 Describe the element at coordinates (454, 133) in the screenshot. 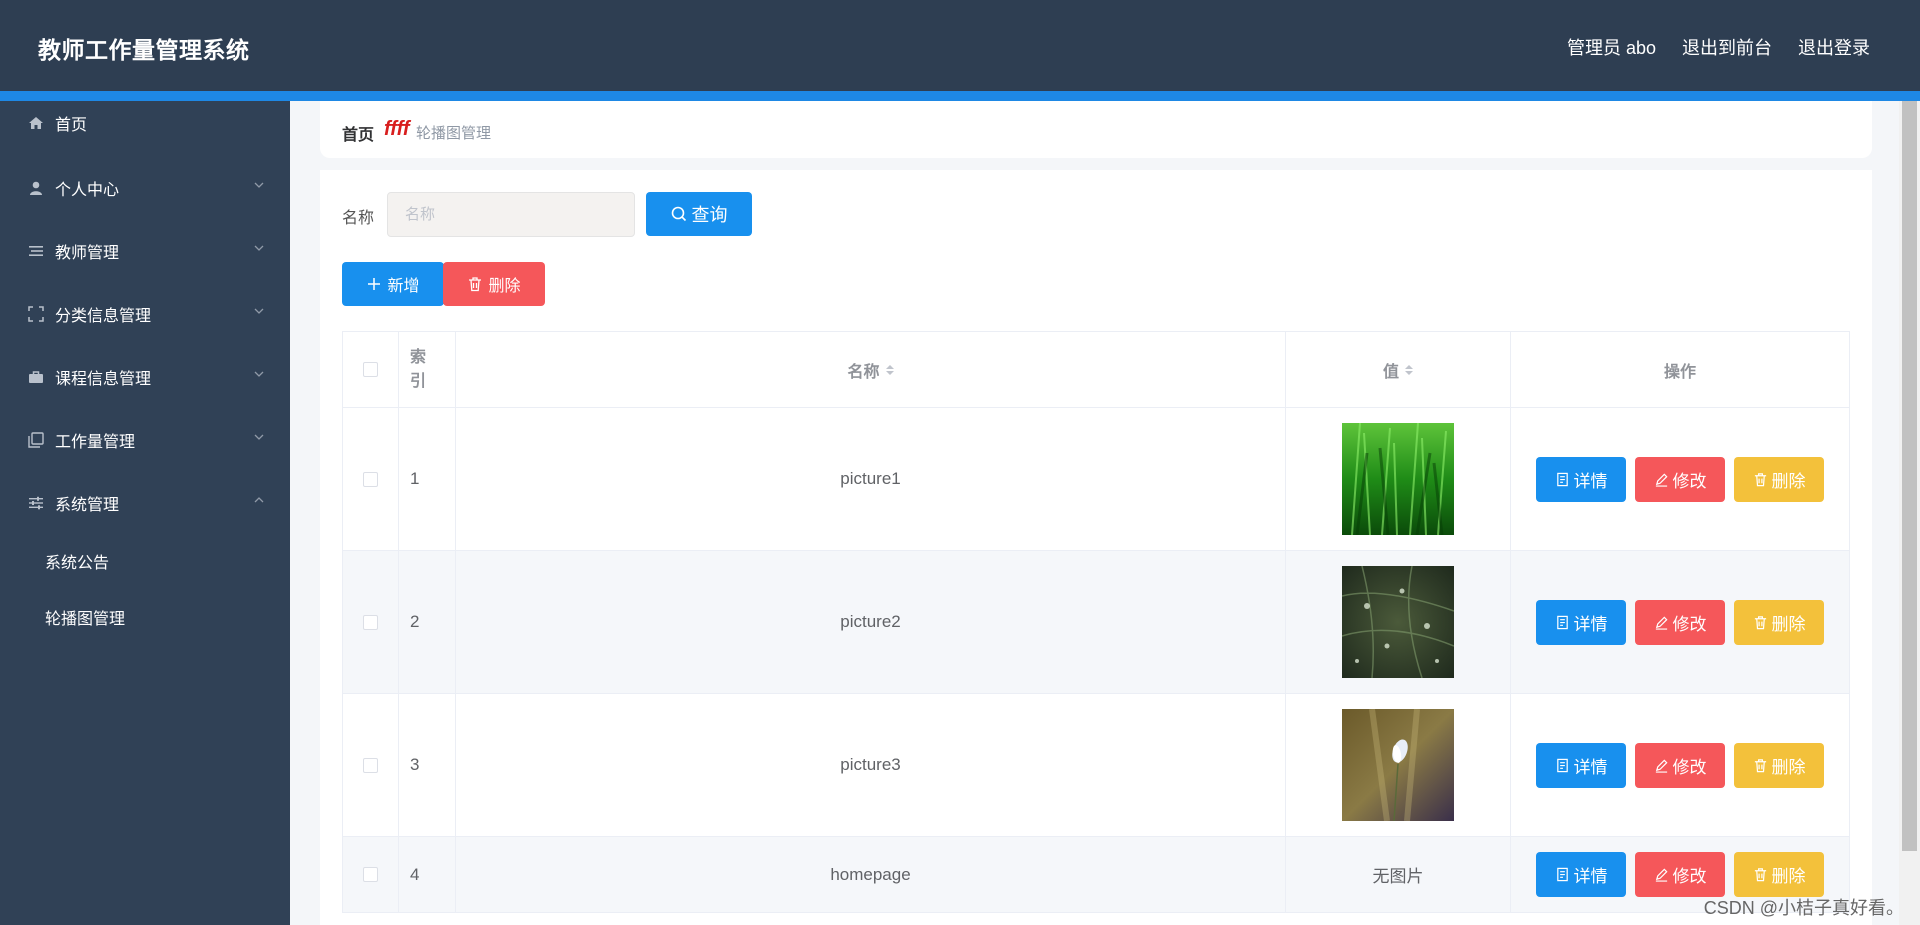

I see `breadcrumb-current: 轮播图管理` at that location.